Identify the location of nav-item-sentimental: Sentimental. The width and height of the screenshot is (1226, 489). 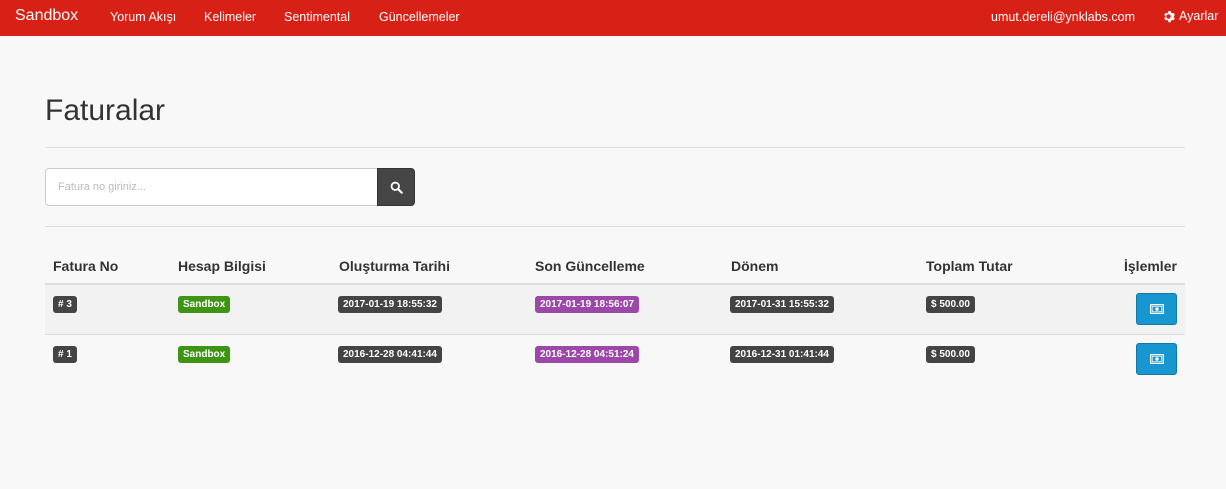
(317, 17).